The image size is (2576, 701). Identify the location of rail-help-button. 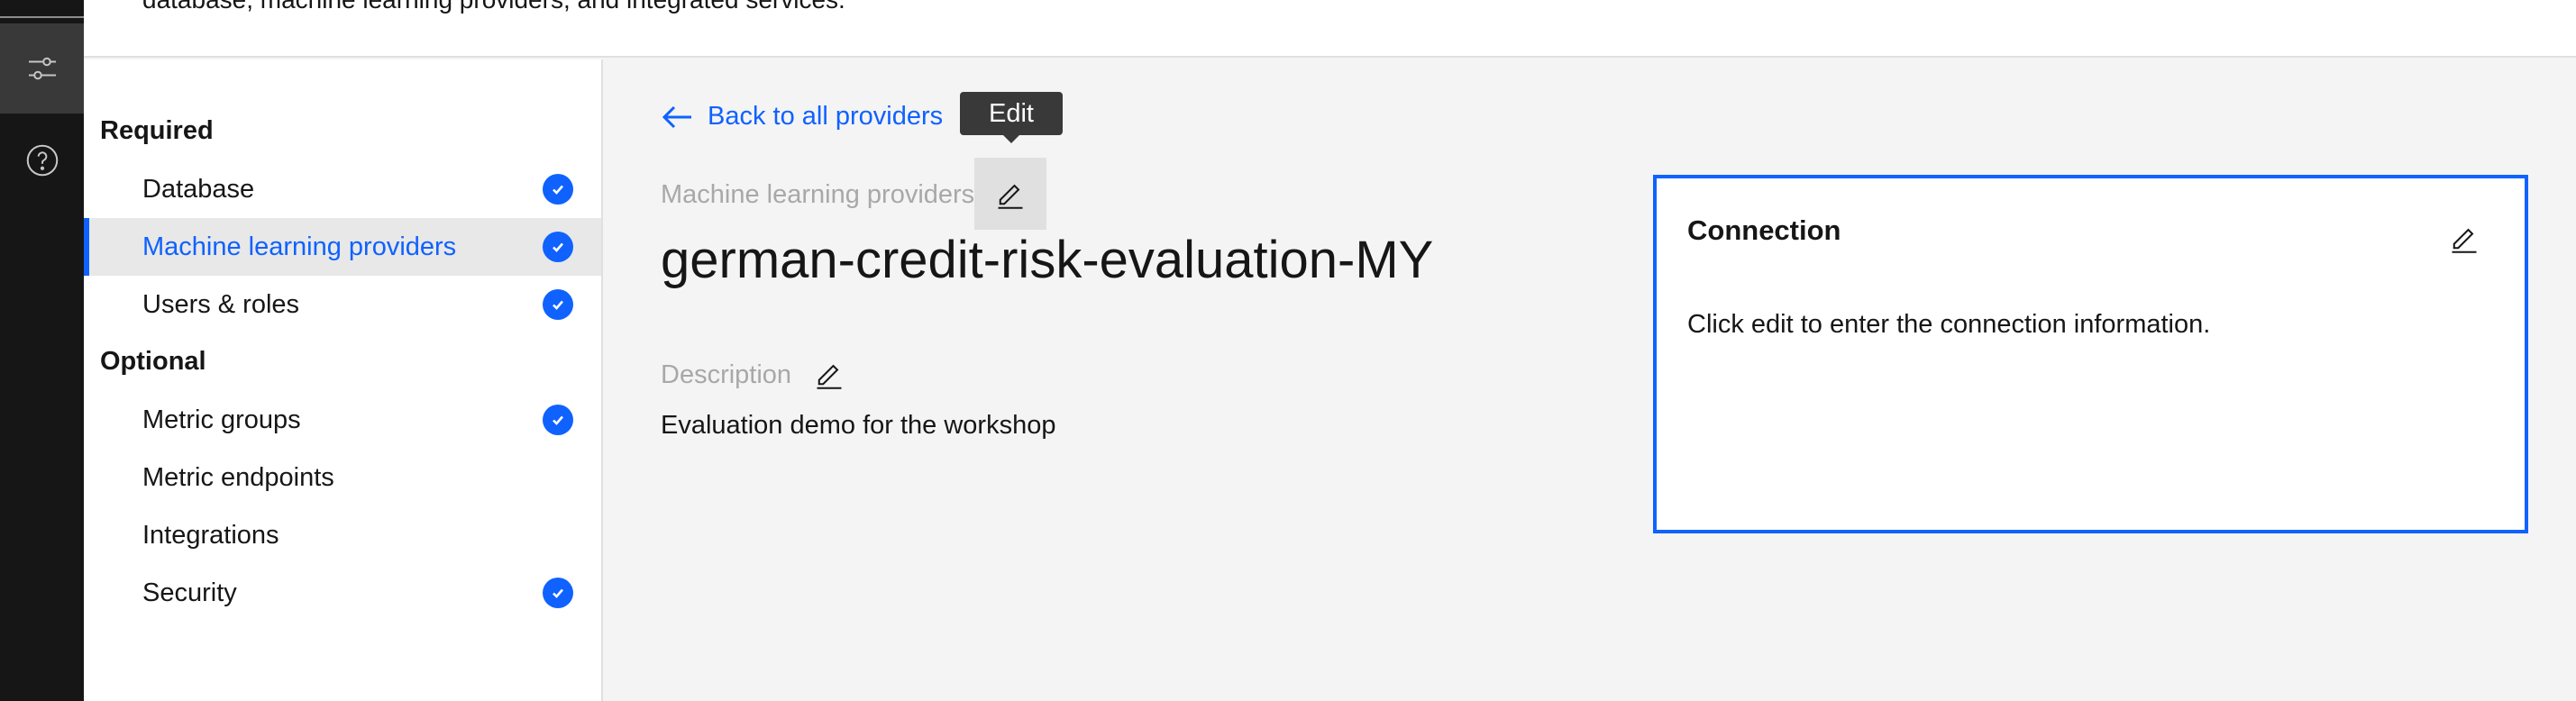
(42, 160).